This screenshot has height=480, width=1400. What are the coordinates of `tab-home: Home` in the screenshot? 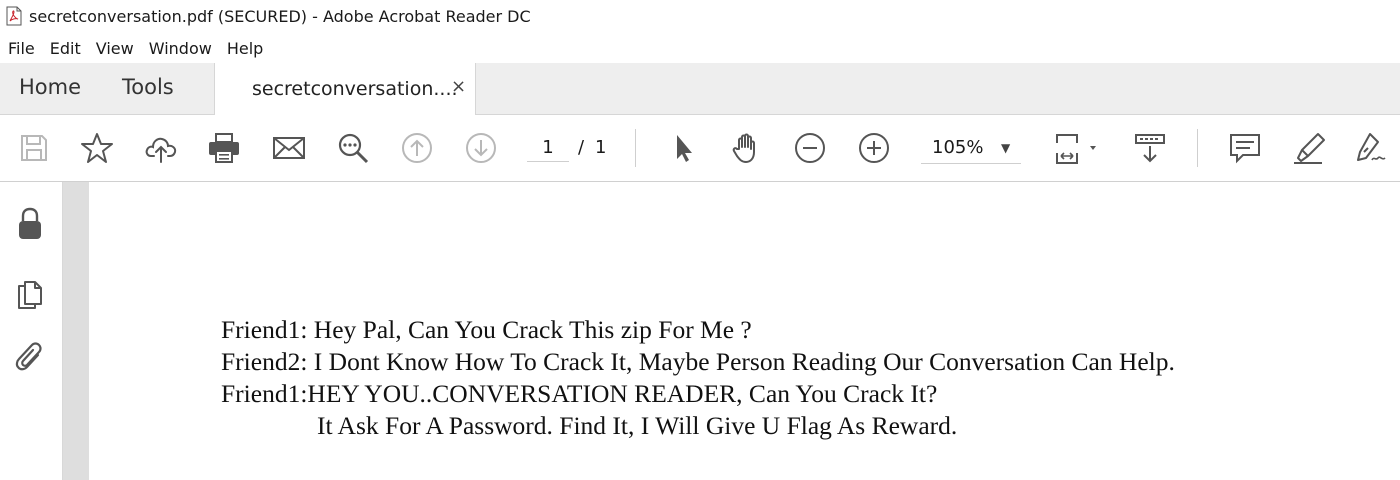 It's located at (50, 87).